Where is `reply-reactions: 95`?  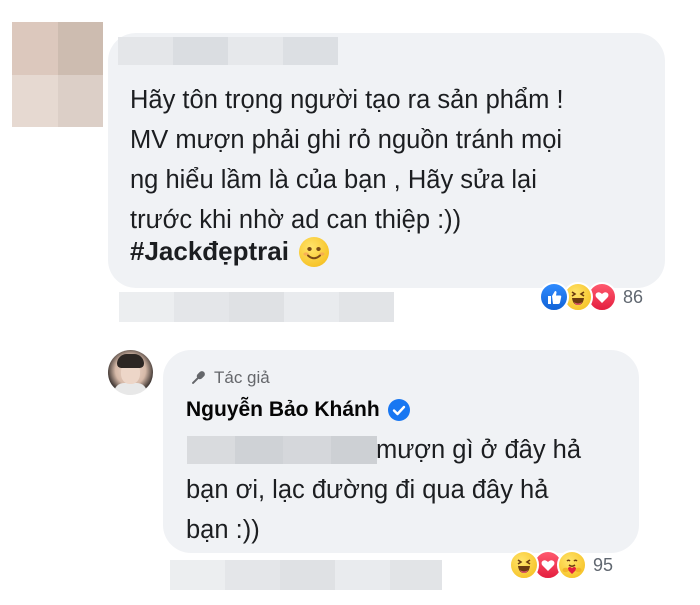 reply-reactions: 95 is located at coordinates (561, 565).